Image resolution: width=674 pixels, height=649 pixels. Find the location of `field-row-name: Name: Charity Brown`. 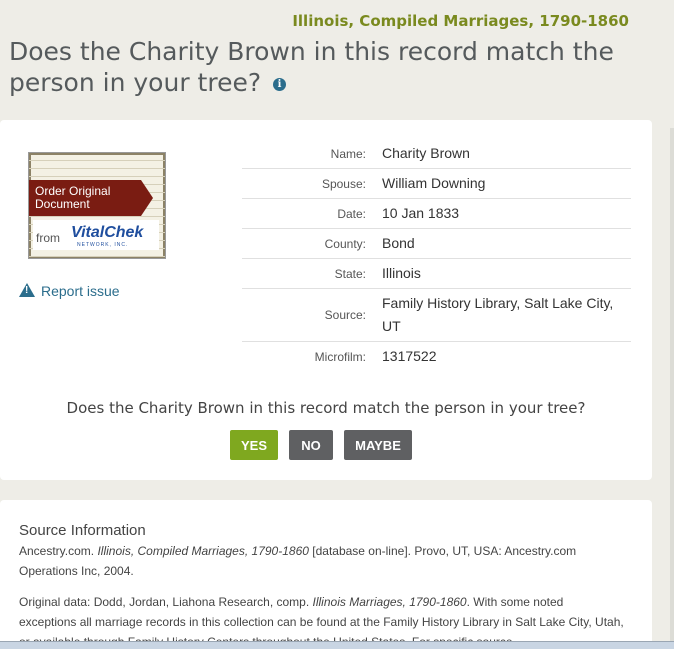

field-row-name: Name: Charity Brown is located at coordinates (436, 154).